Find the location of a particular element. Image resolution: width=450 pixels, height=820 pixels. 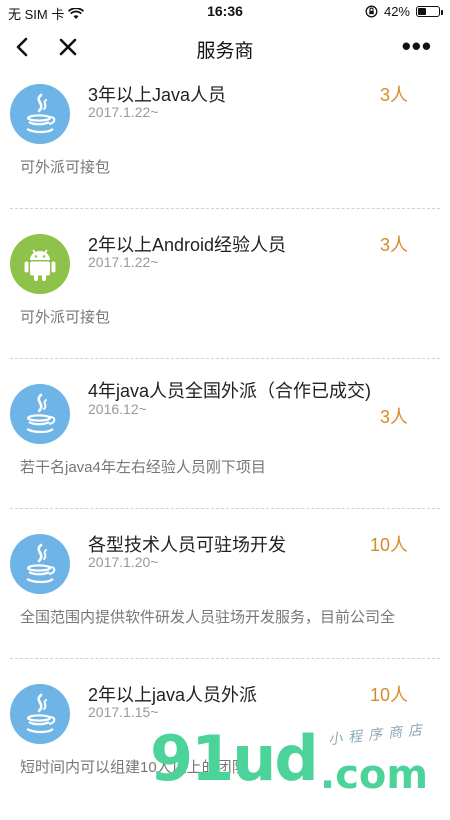

status-right: 42% is located at coordinates (404, 11).